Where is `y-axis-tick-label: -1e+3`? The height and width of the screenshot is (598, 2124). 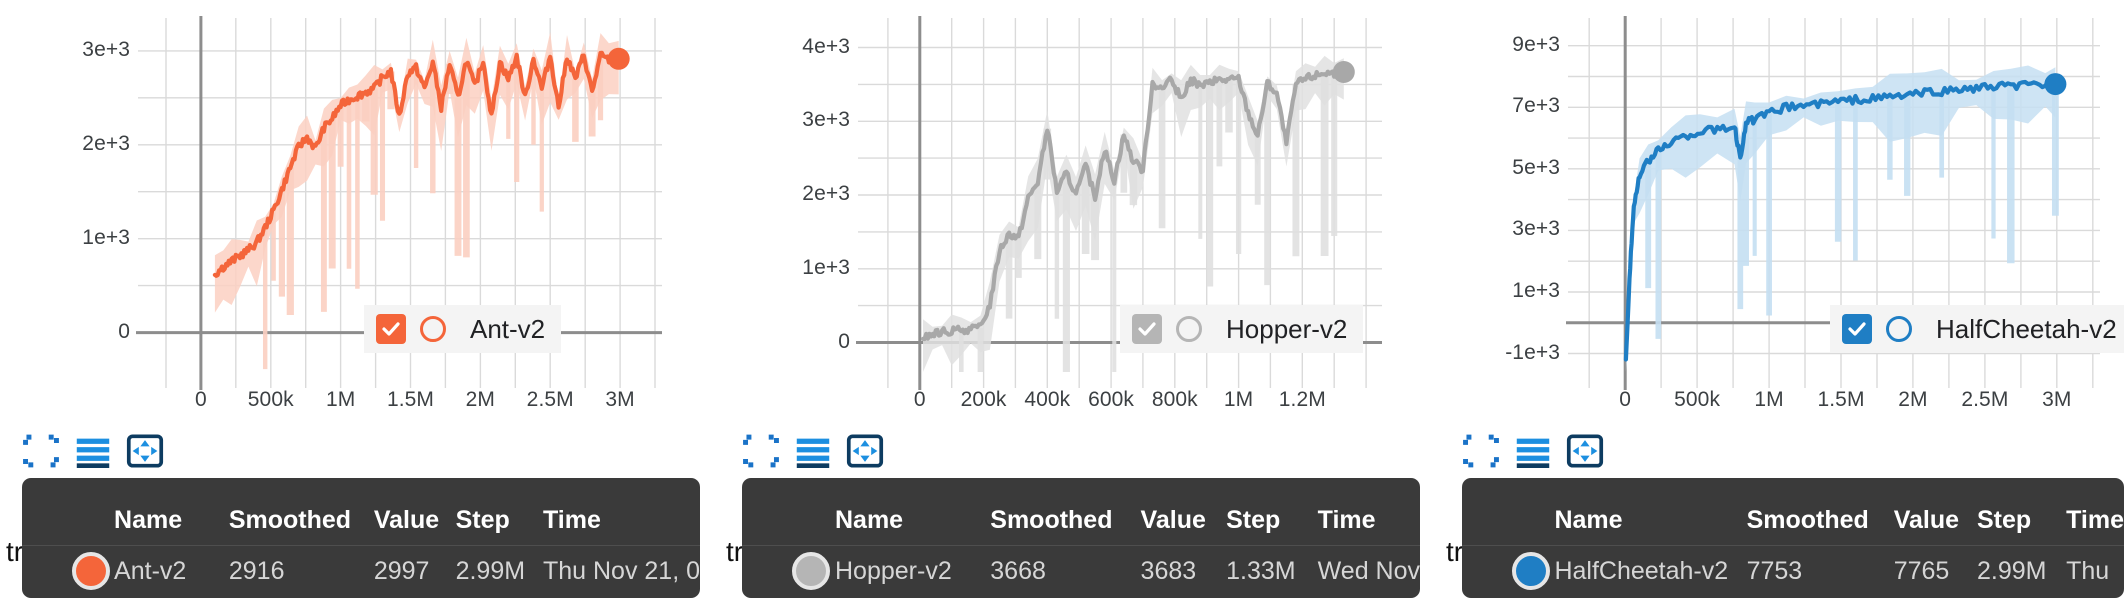 y-axis-tick-label: -1e+3 is located at coordinates (1532, 352).